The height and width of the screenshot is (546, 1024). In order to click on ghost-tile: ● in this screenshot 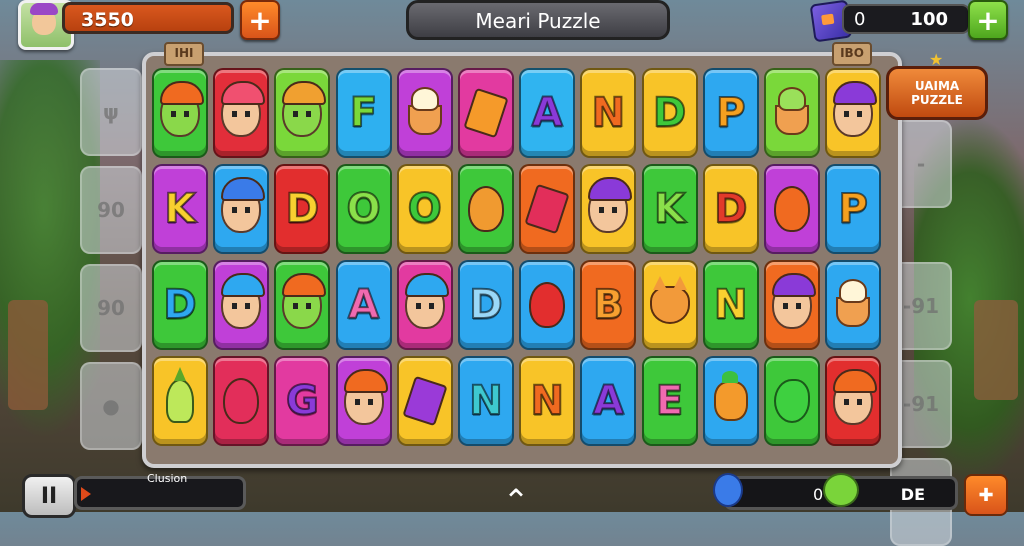, I will do `click(111, 406)`.